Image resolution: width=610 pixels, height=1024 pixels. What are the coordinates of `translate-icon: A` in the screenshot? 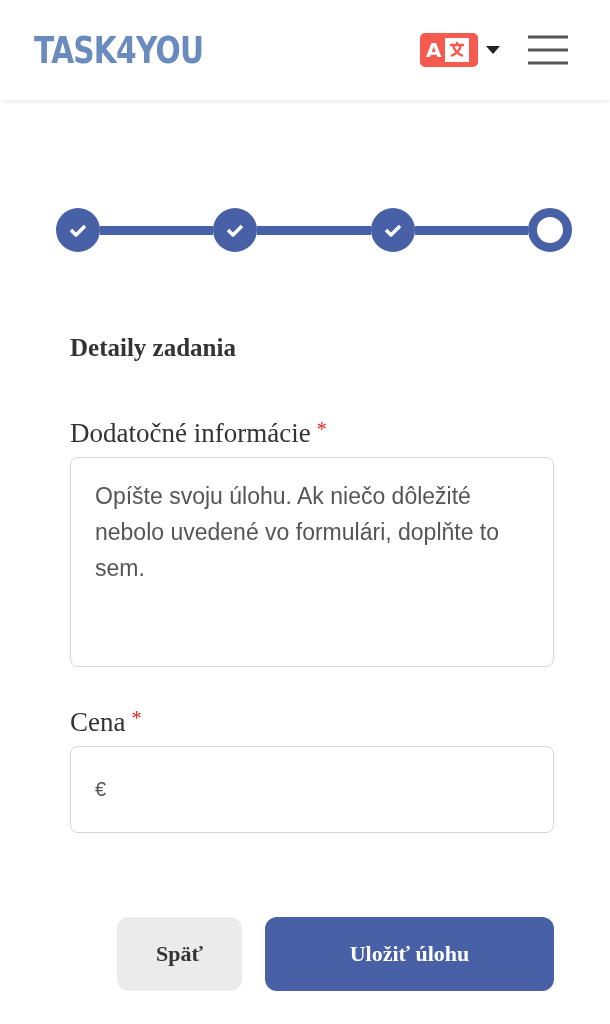 It's located at (449, 50).